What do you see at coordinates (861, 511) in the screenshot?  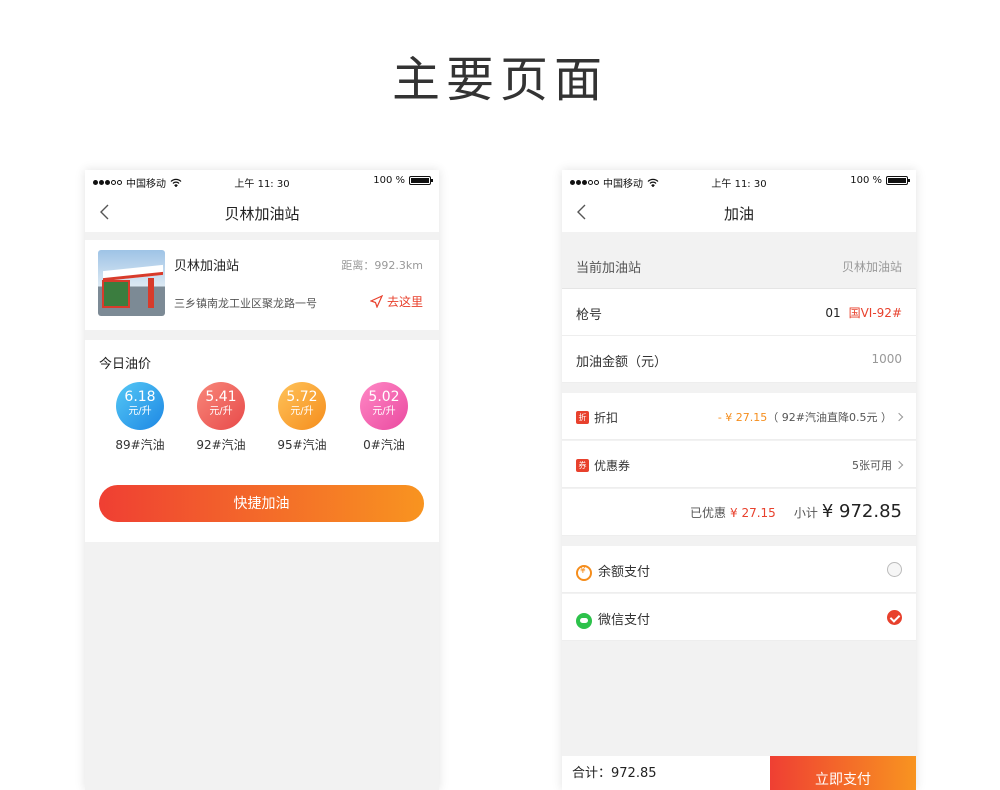 I see `subtotal-value: ¥ 972.85` at bounding box center [861, 511].